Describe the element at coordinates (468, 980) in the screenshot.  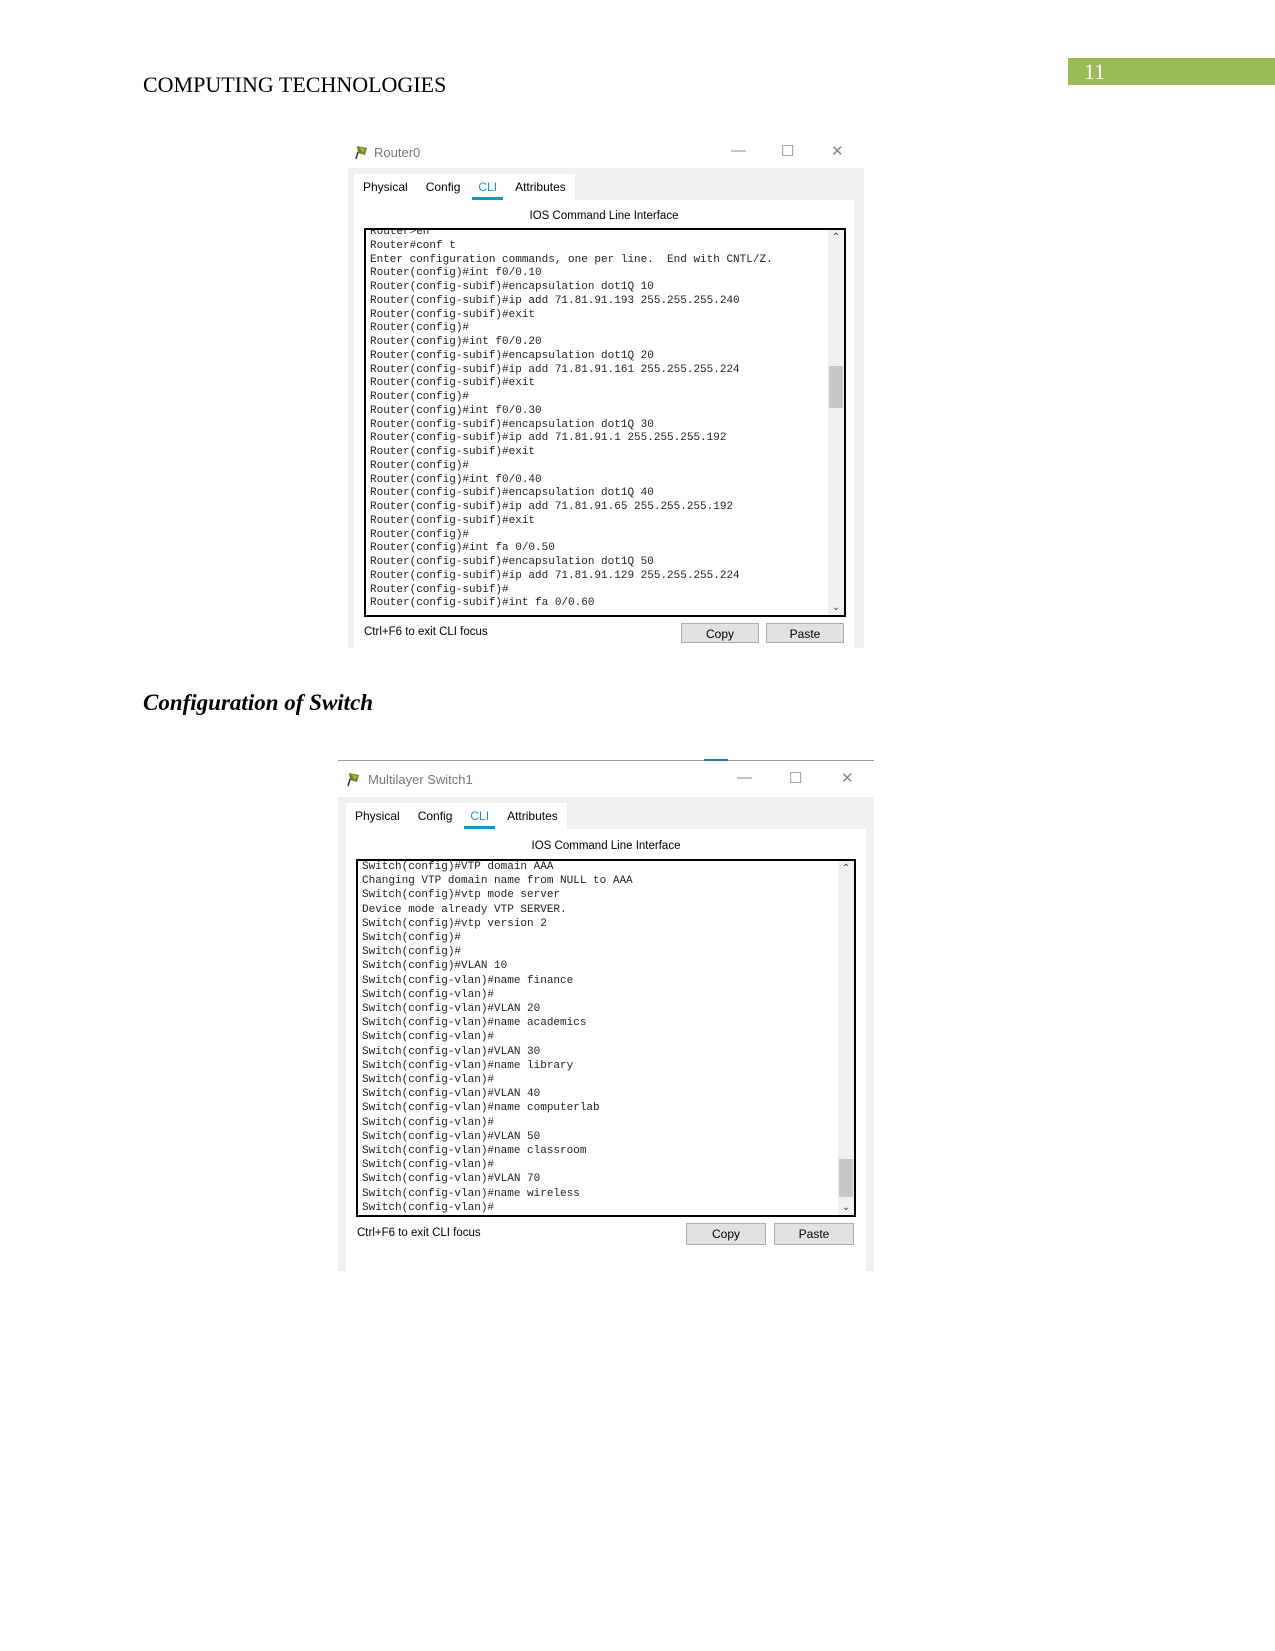
I see `cli-line: Switch(config-vlan)#name finance` at that location.